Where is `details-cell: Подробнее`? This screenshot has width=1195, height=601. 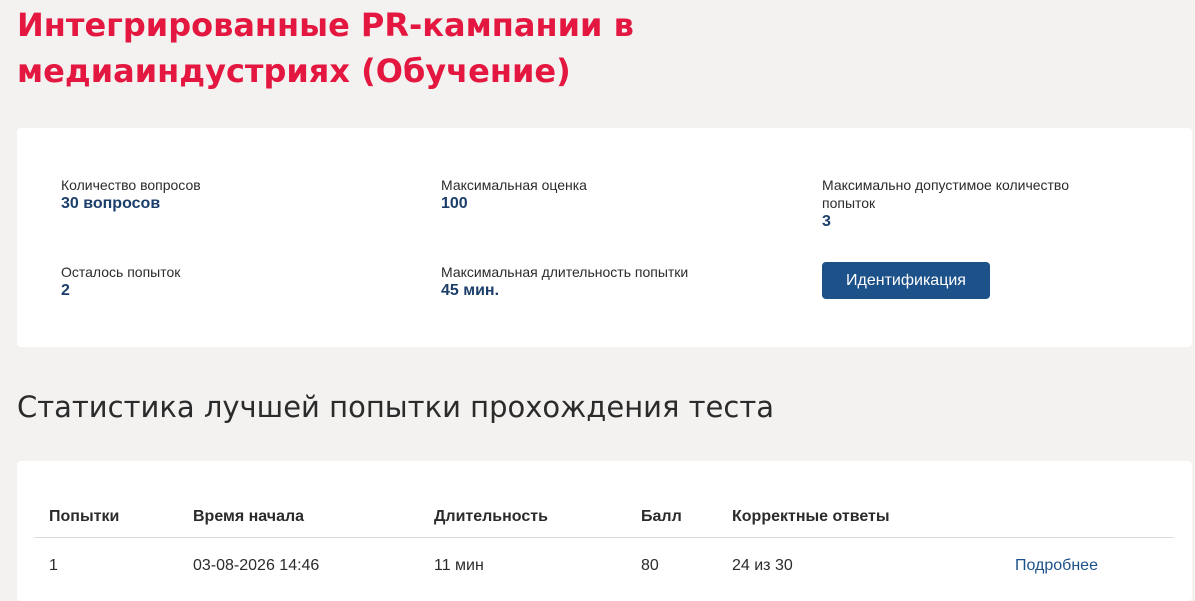 details-cell: Подробнее is located at coordinates (1087, 566).